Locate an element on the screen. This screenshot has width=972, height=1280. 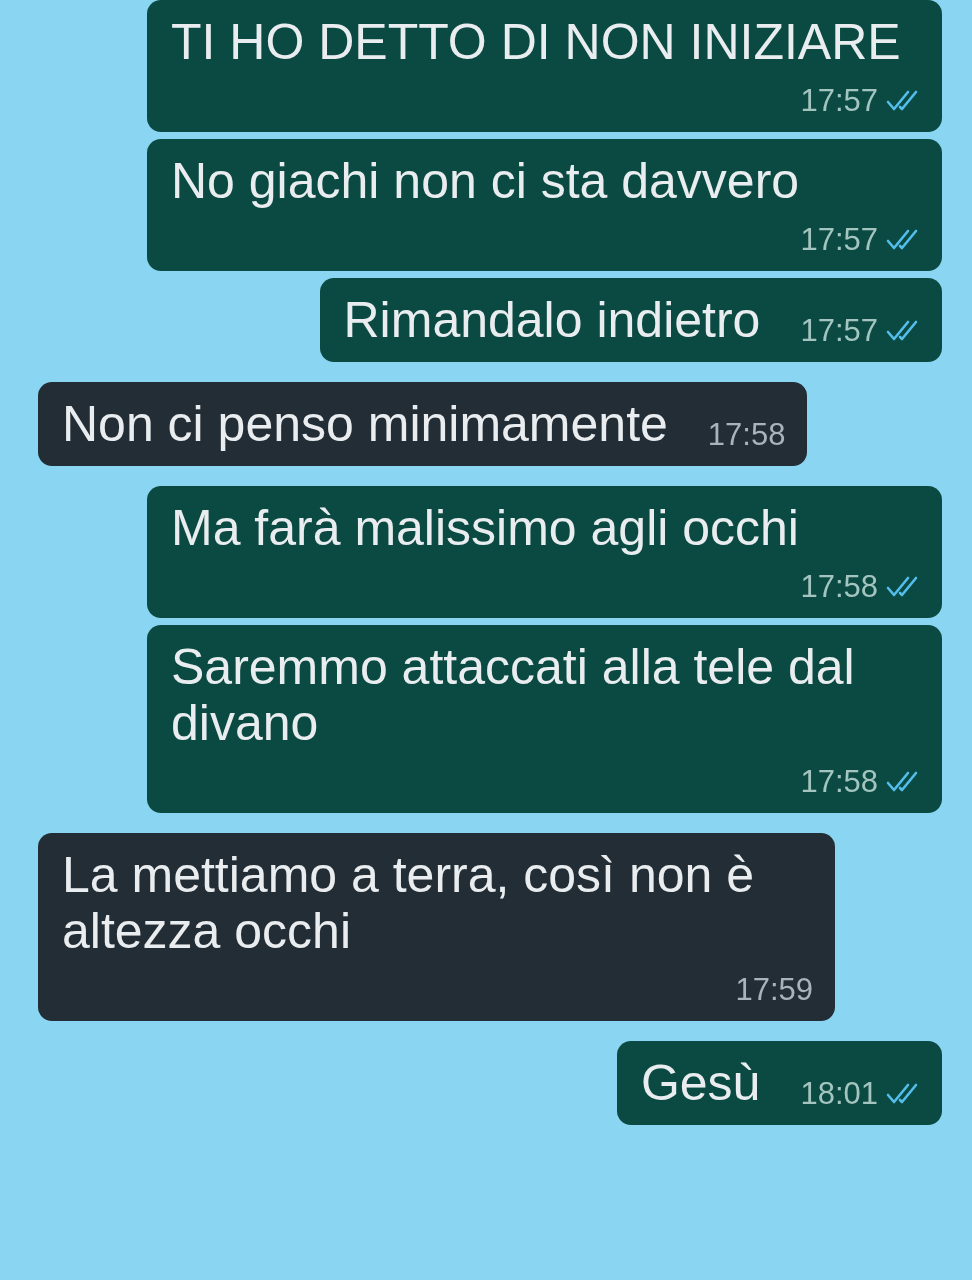
message-text: Rimandalo indietro is located at coordinates (552, 320).